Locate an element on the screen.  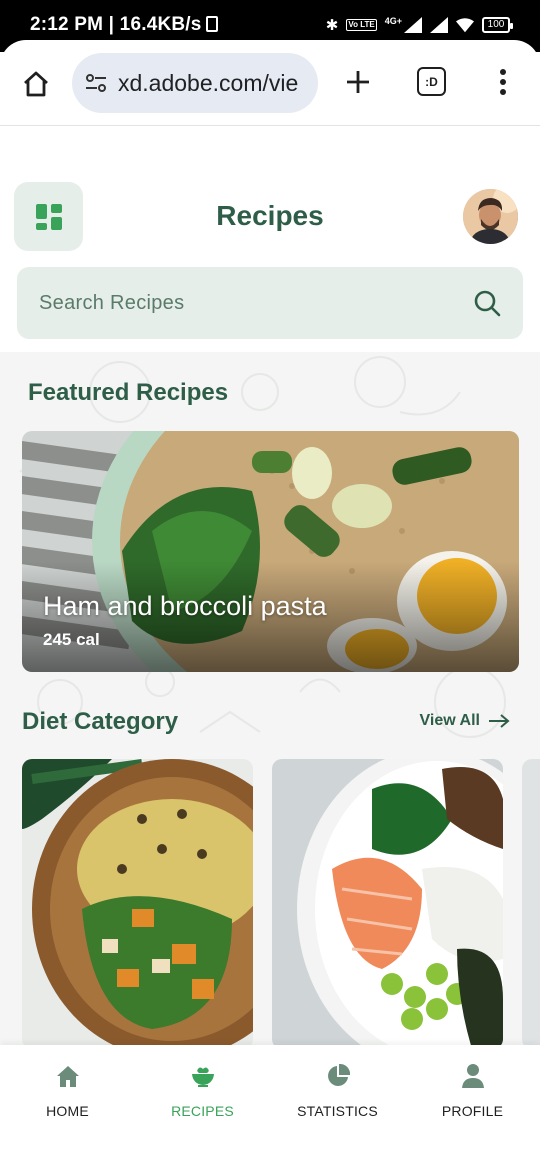
view-all-label: View All is located at coordinates (449, 720).